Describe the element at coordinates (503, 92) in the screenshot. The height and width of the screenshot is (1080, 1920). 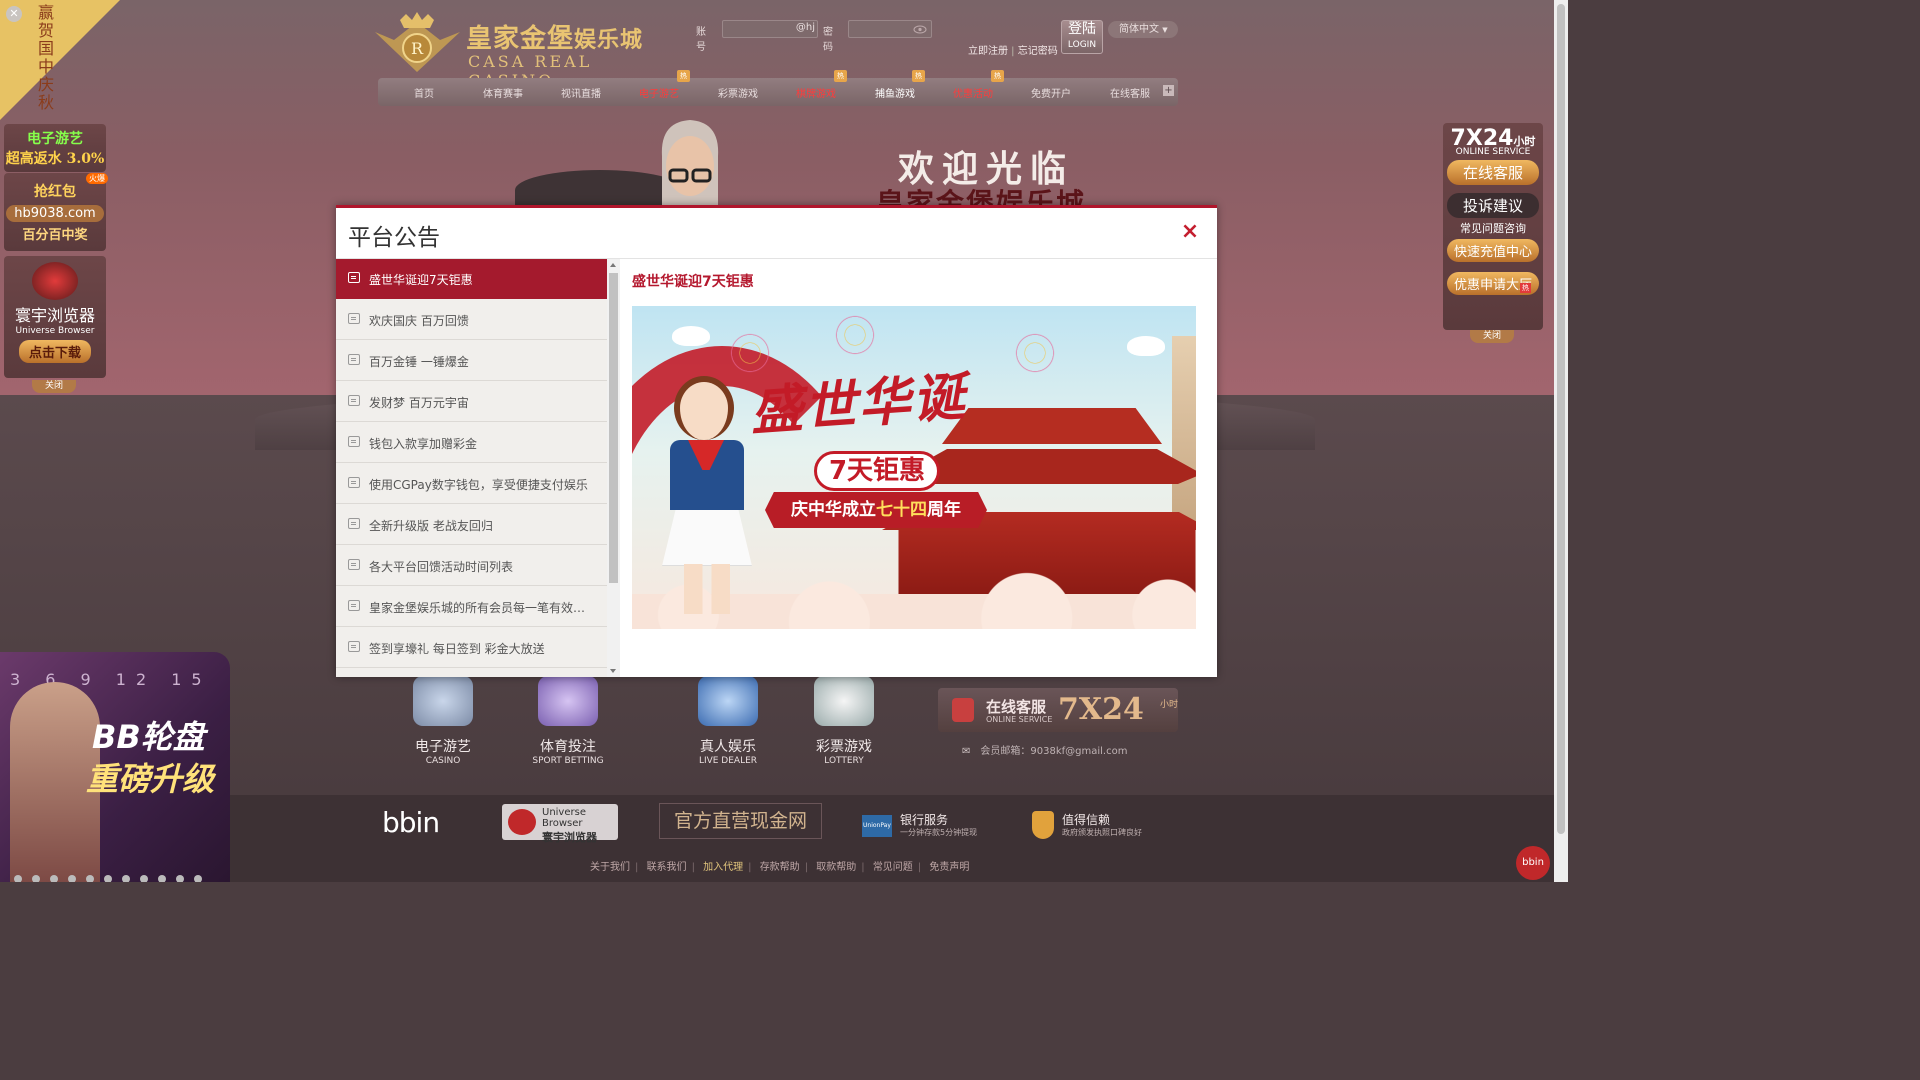
I see `nav-sports: 体育赛事` at that location.